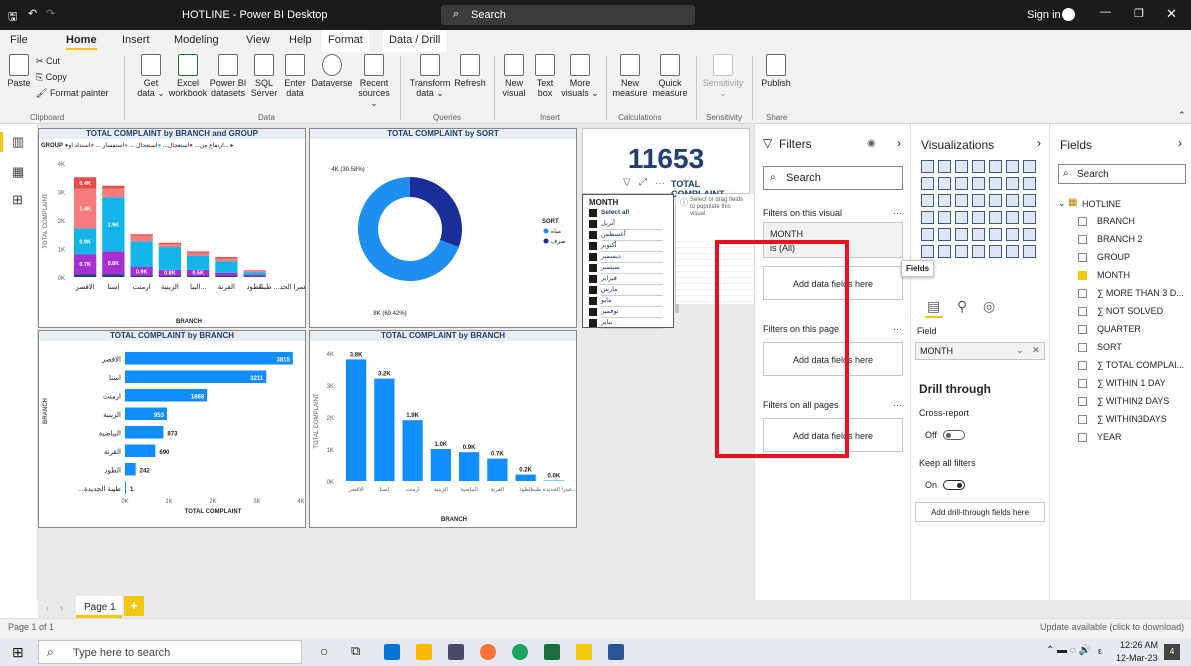 The height and width of the screenshot is (666, 1191). Describe the element at coordinates (170, 652) in the screenshot. I see `taskbar-search-box: ⌕ Type here to search` at that location.